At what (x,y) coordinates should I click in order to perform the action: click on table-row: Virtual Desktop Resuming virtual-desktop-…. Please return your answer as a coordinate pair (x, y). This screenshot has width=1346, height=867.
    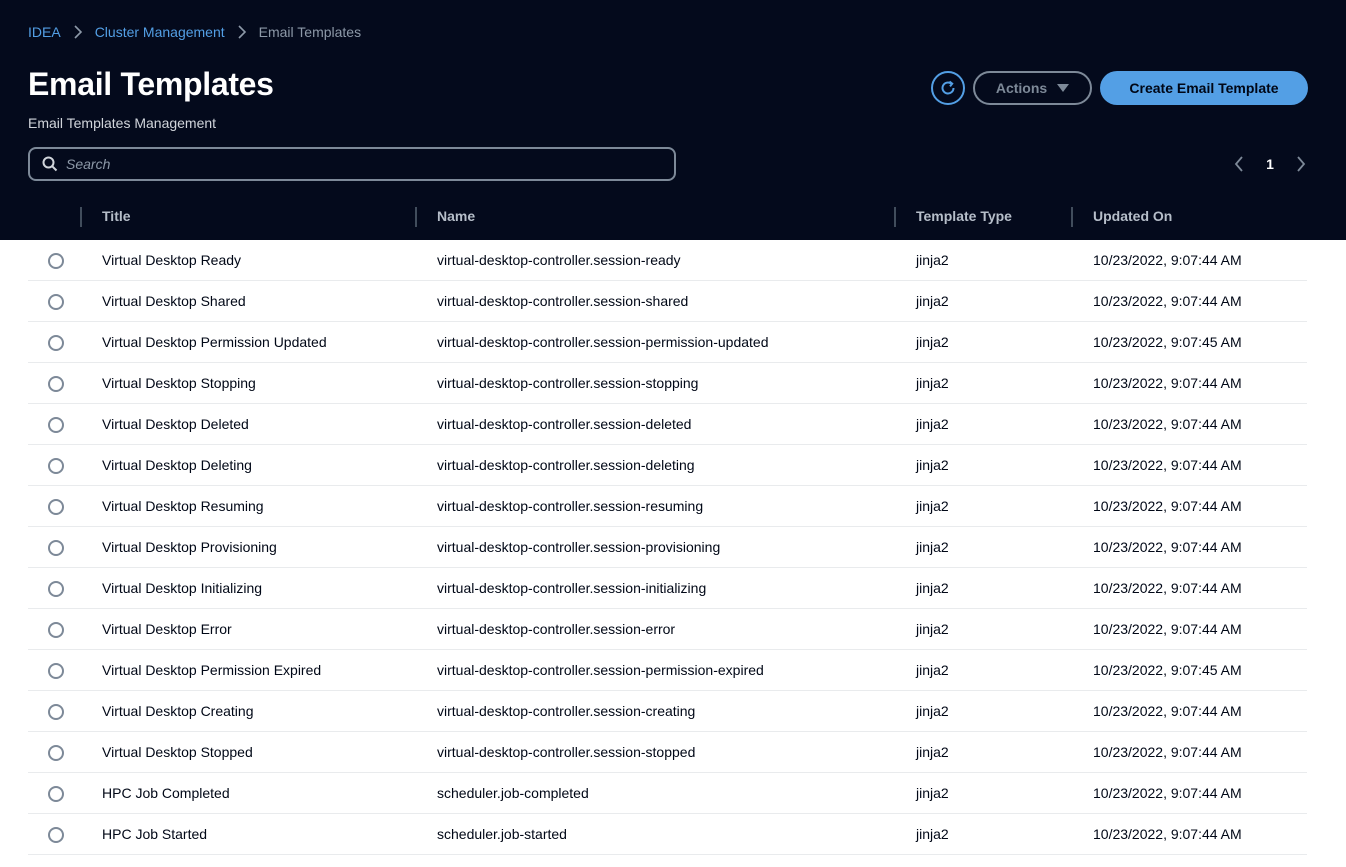
    Looking at the image, I should click on (667, 506).